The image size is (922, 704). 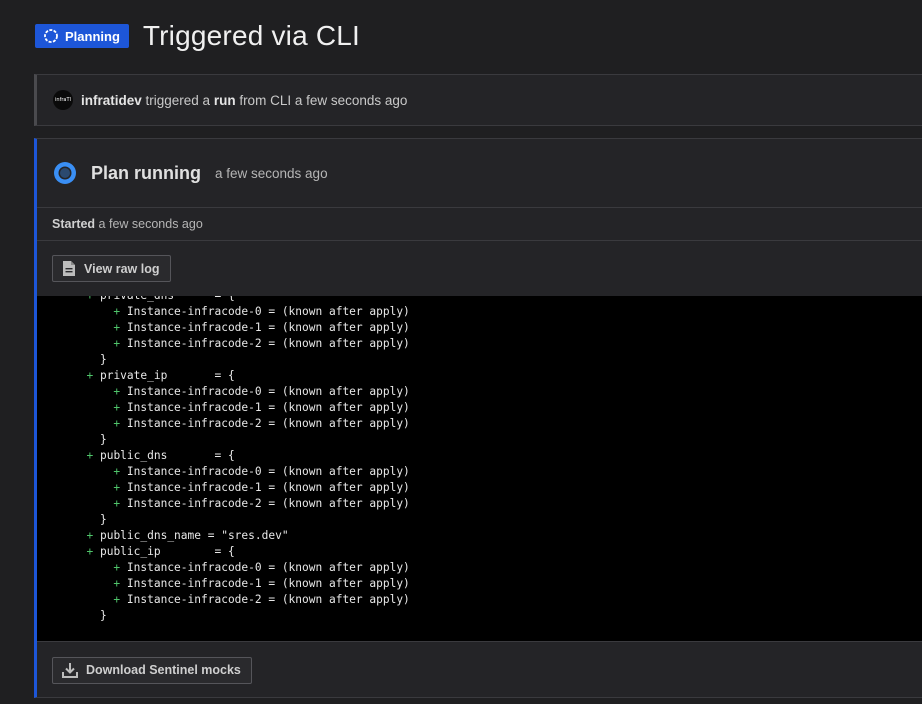 What do you see at coordinates (69, 268) in the screenshot?
I see `document-icon` at bounding box center [69, 268].